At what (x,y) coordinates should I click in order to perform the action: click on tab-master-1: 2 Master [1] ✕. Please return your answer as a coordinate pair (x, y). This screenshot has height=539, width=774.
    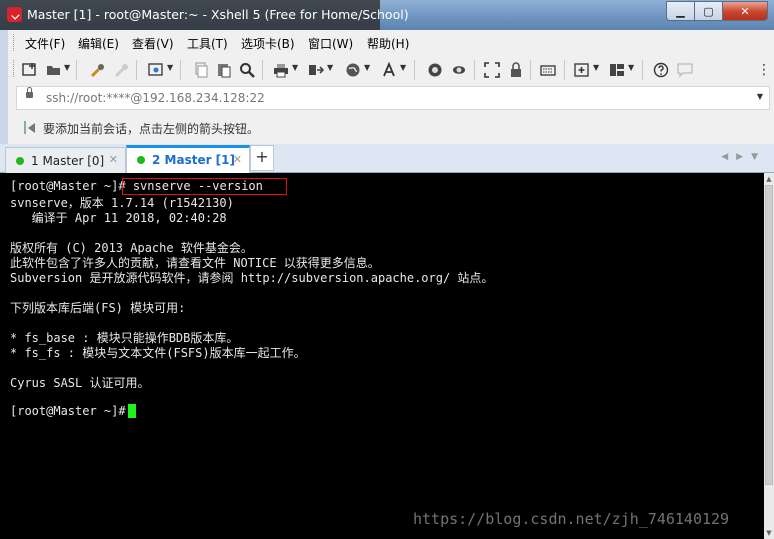
    Looking at the image, I should click on (188, 160).